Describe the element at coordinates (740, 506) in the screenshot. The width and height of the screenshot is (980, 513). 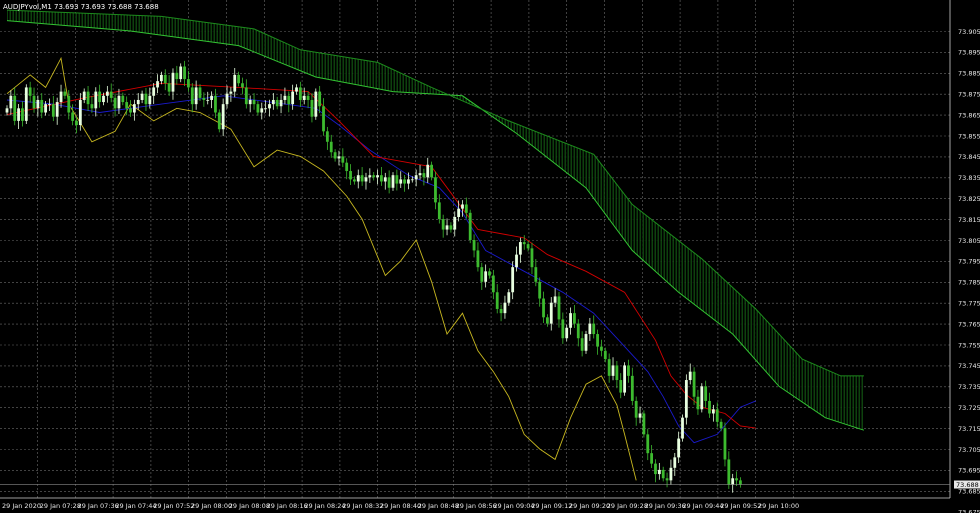
I see `x-tick-label: 29 Jan 09:52` at that location.